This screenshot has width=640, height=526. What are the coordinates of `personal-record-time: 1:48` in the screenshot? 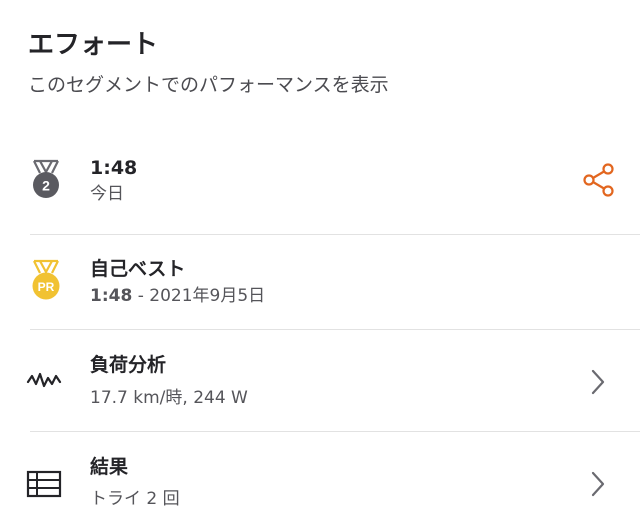 It's located at (111, 296).